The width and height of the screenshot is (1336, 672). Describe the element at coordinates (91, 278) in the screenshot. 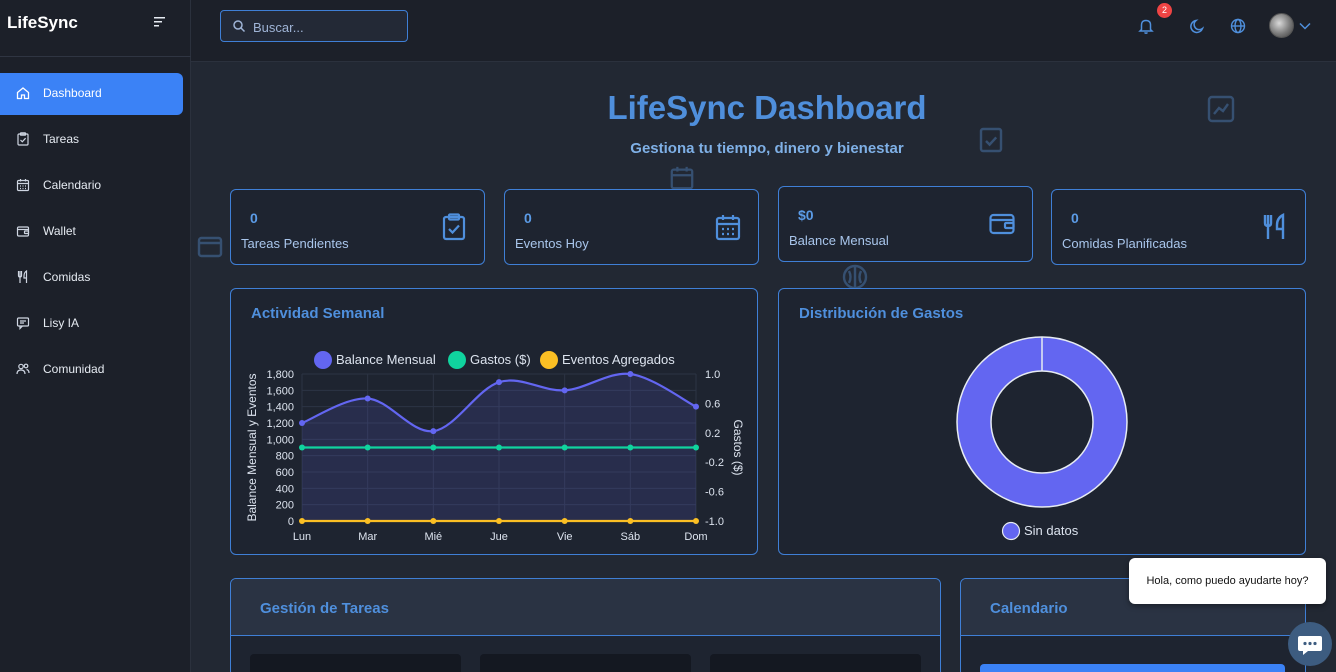

I see `sidebar-item-comidas: Comidas` at that location.